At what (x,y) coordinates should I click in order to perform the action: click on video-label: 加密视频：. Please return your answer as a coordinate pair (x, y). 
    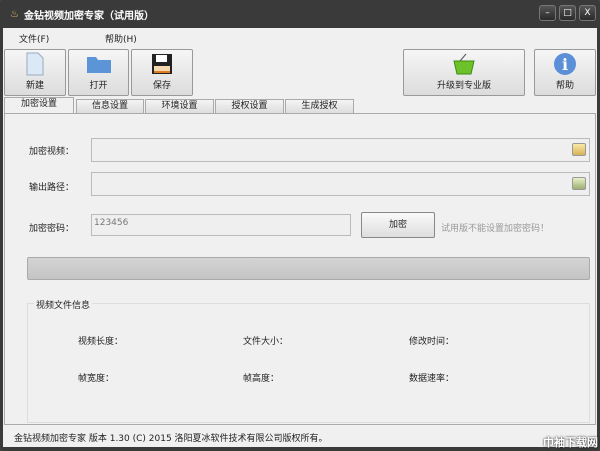
    Looking at the image, I should click on (52, 152).